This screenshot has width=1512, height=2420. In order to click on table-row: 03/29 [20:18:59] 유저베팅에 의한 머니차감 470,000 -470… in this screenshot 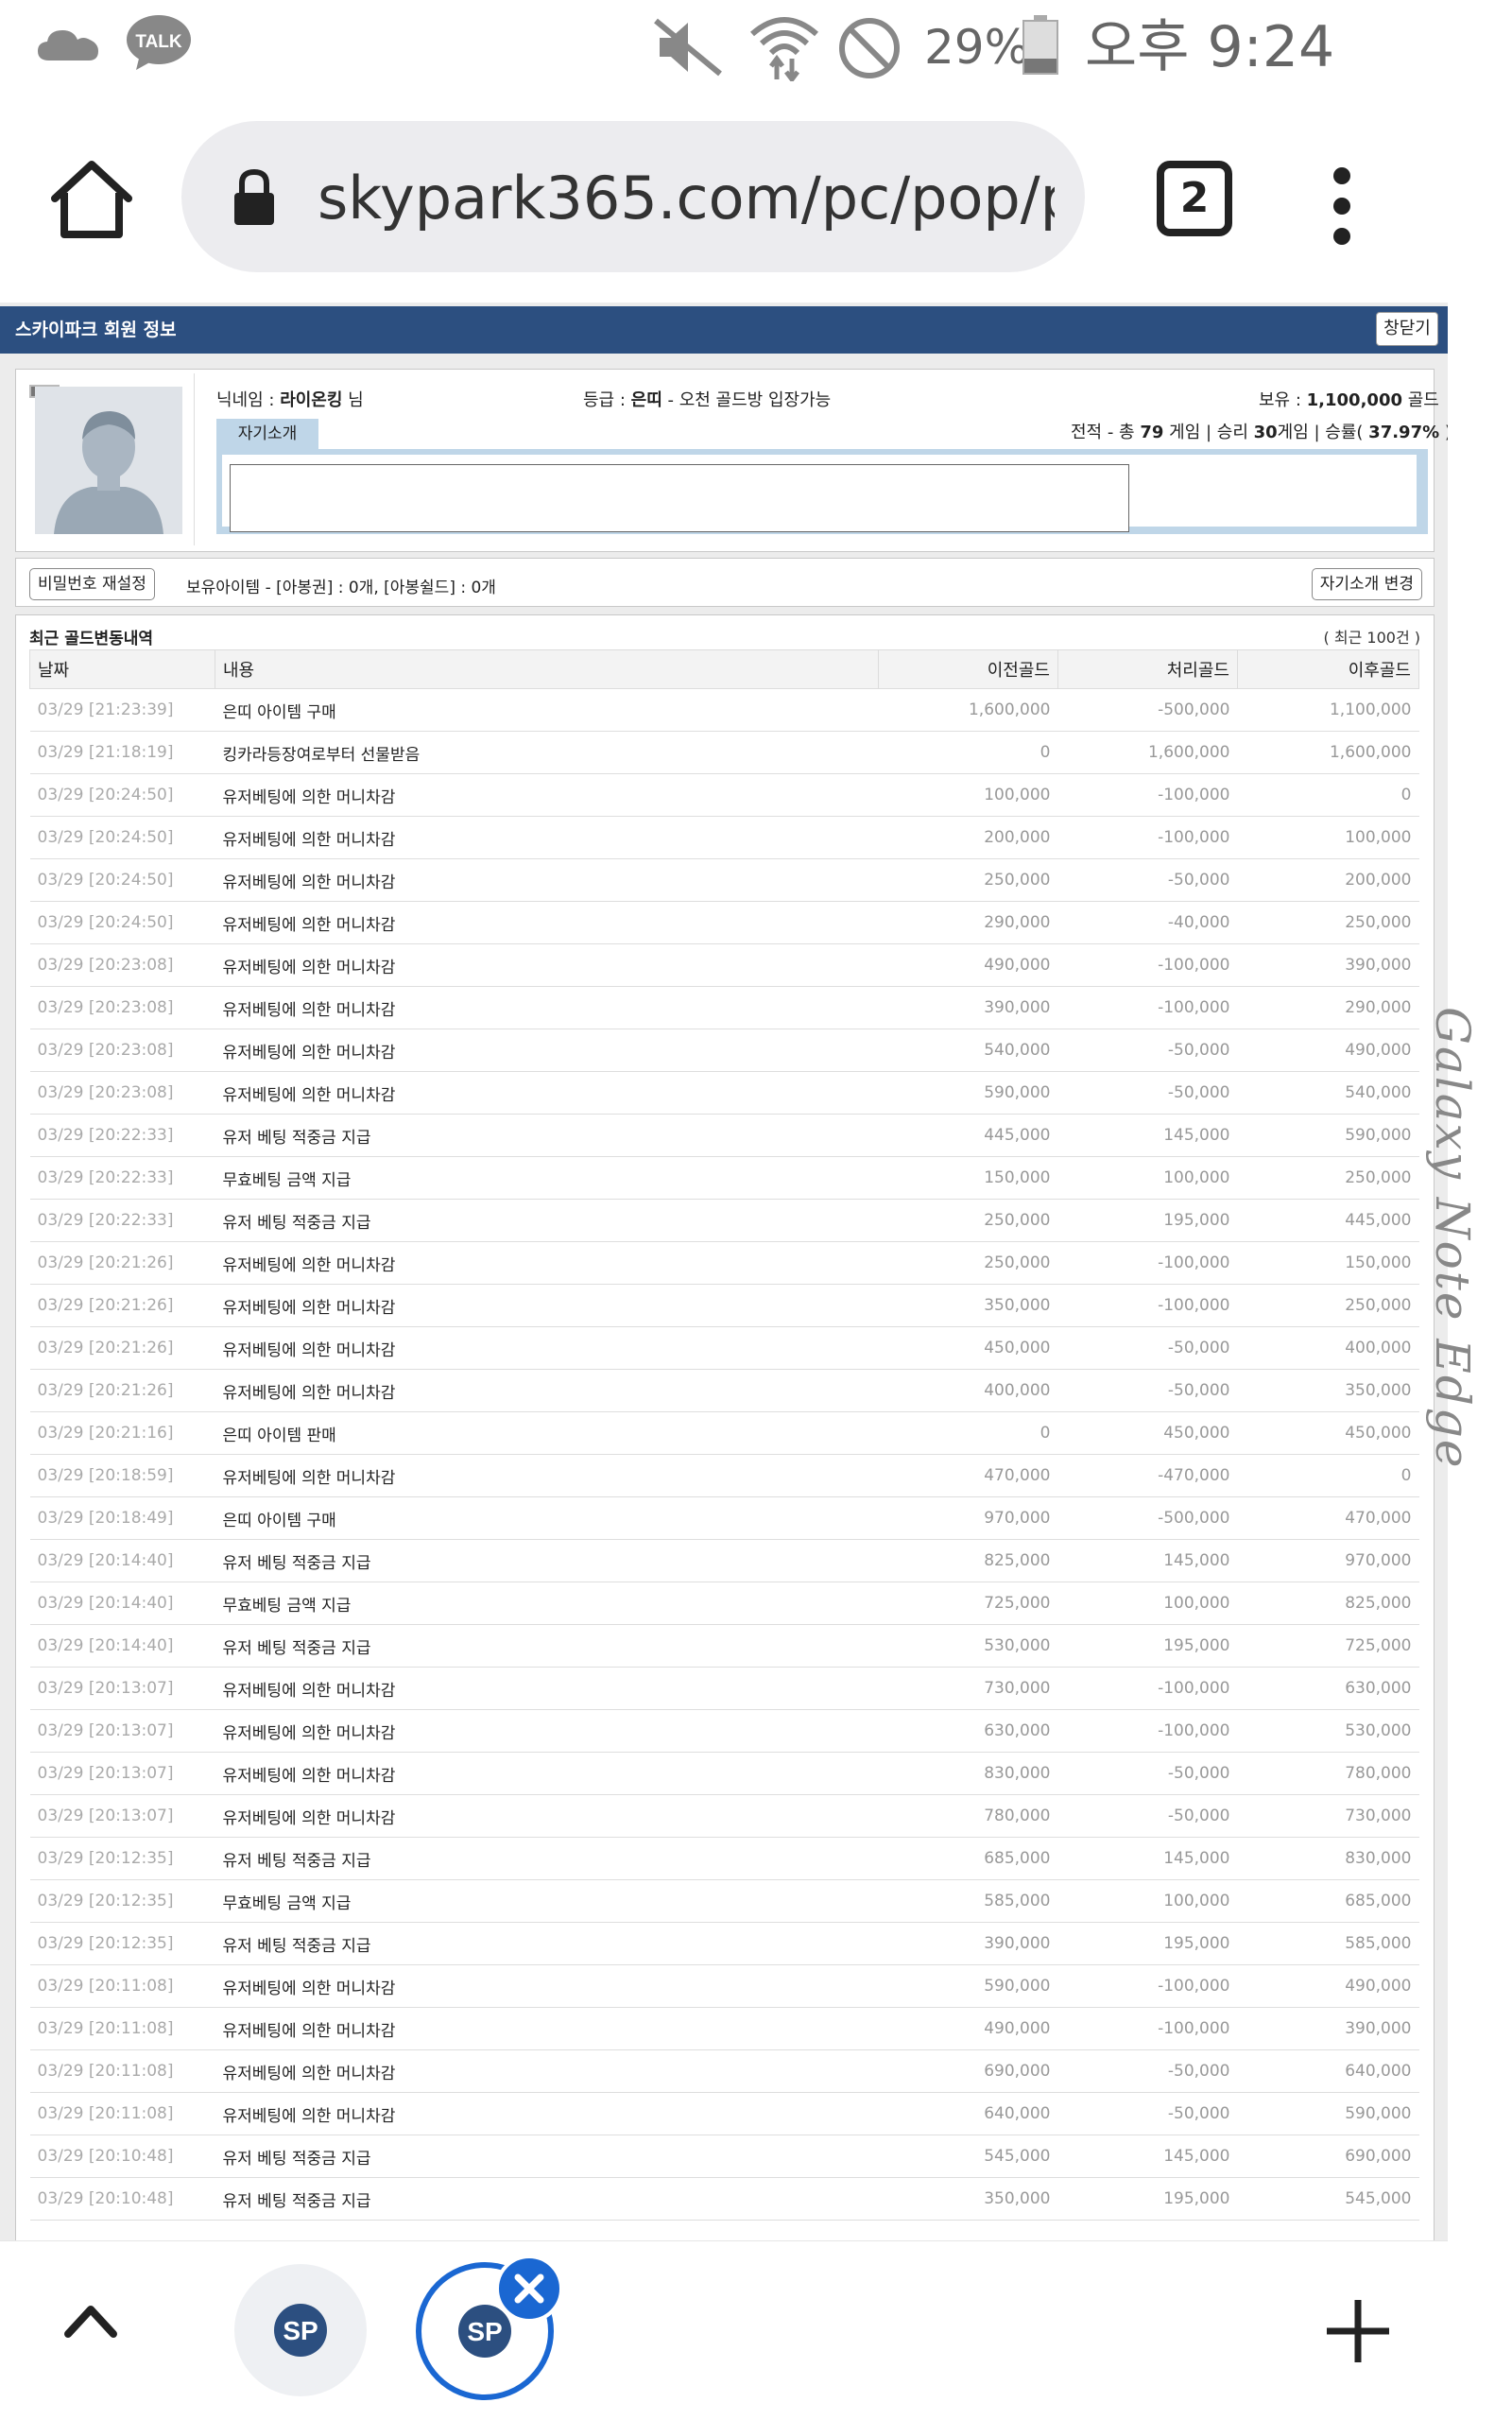, I will do `click(724, 1475)`.